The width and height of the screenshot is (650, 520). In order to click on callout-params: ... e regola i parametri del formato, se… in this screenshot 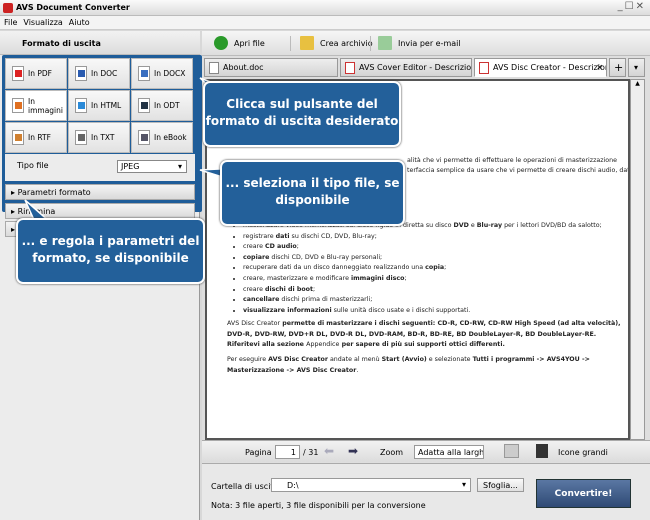, I will do `click(110, 251)`.